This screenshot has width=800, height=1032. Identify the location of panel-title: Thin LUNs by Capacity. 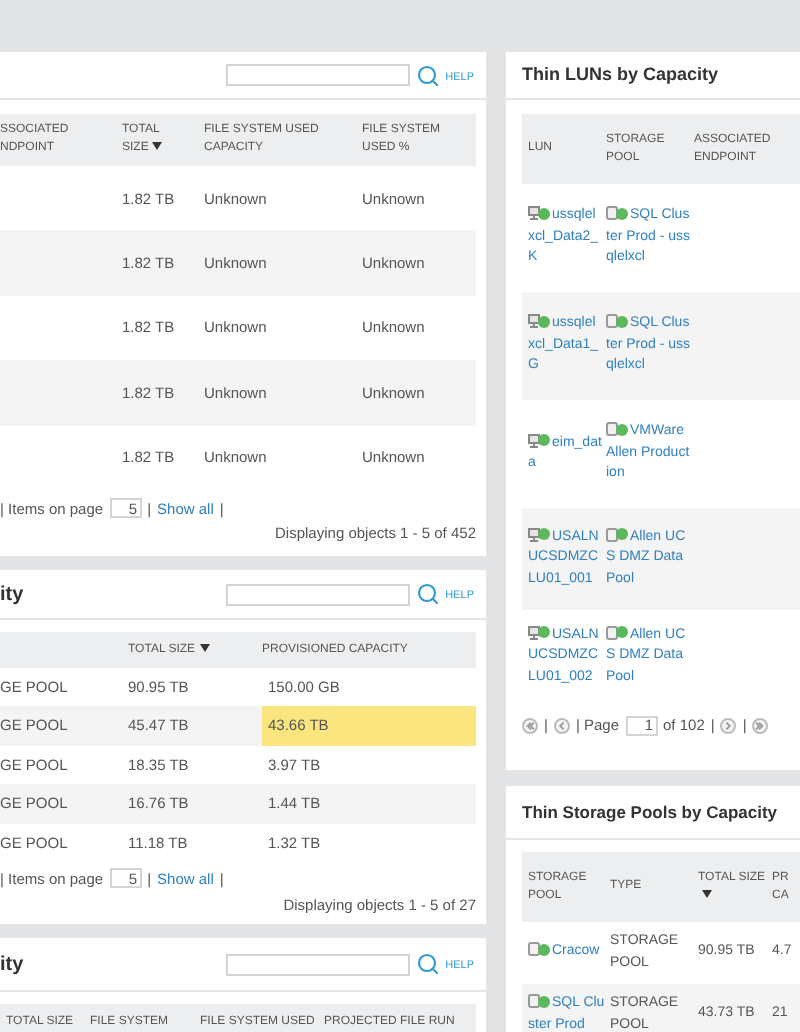
(620, 74).